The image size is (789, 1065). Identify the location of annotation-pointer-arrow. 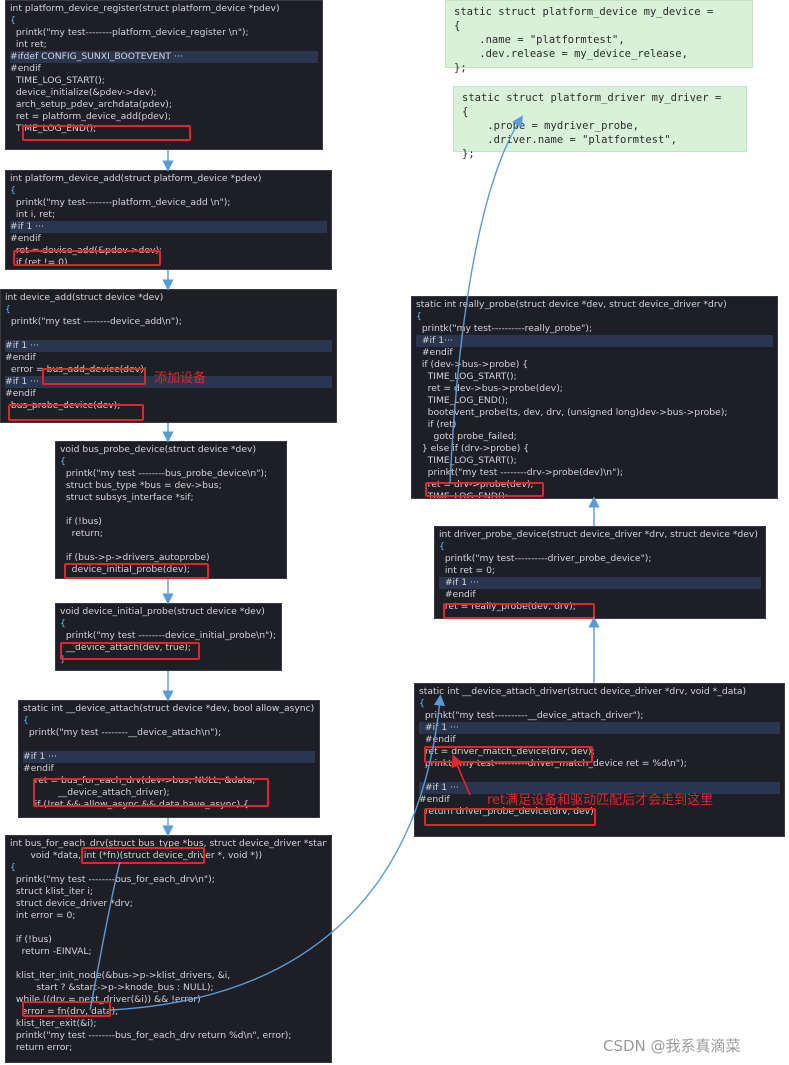
(461, 775).